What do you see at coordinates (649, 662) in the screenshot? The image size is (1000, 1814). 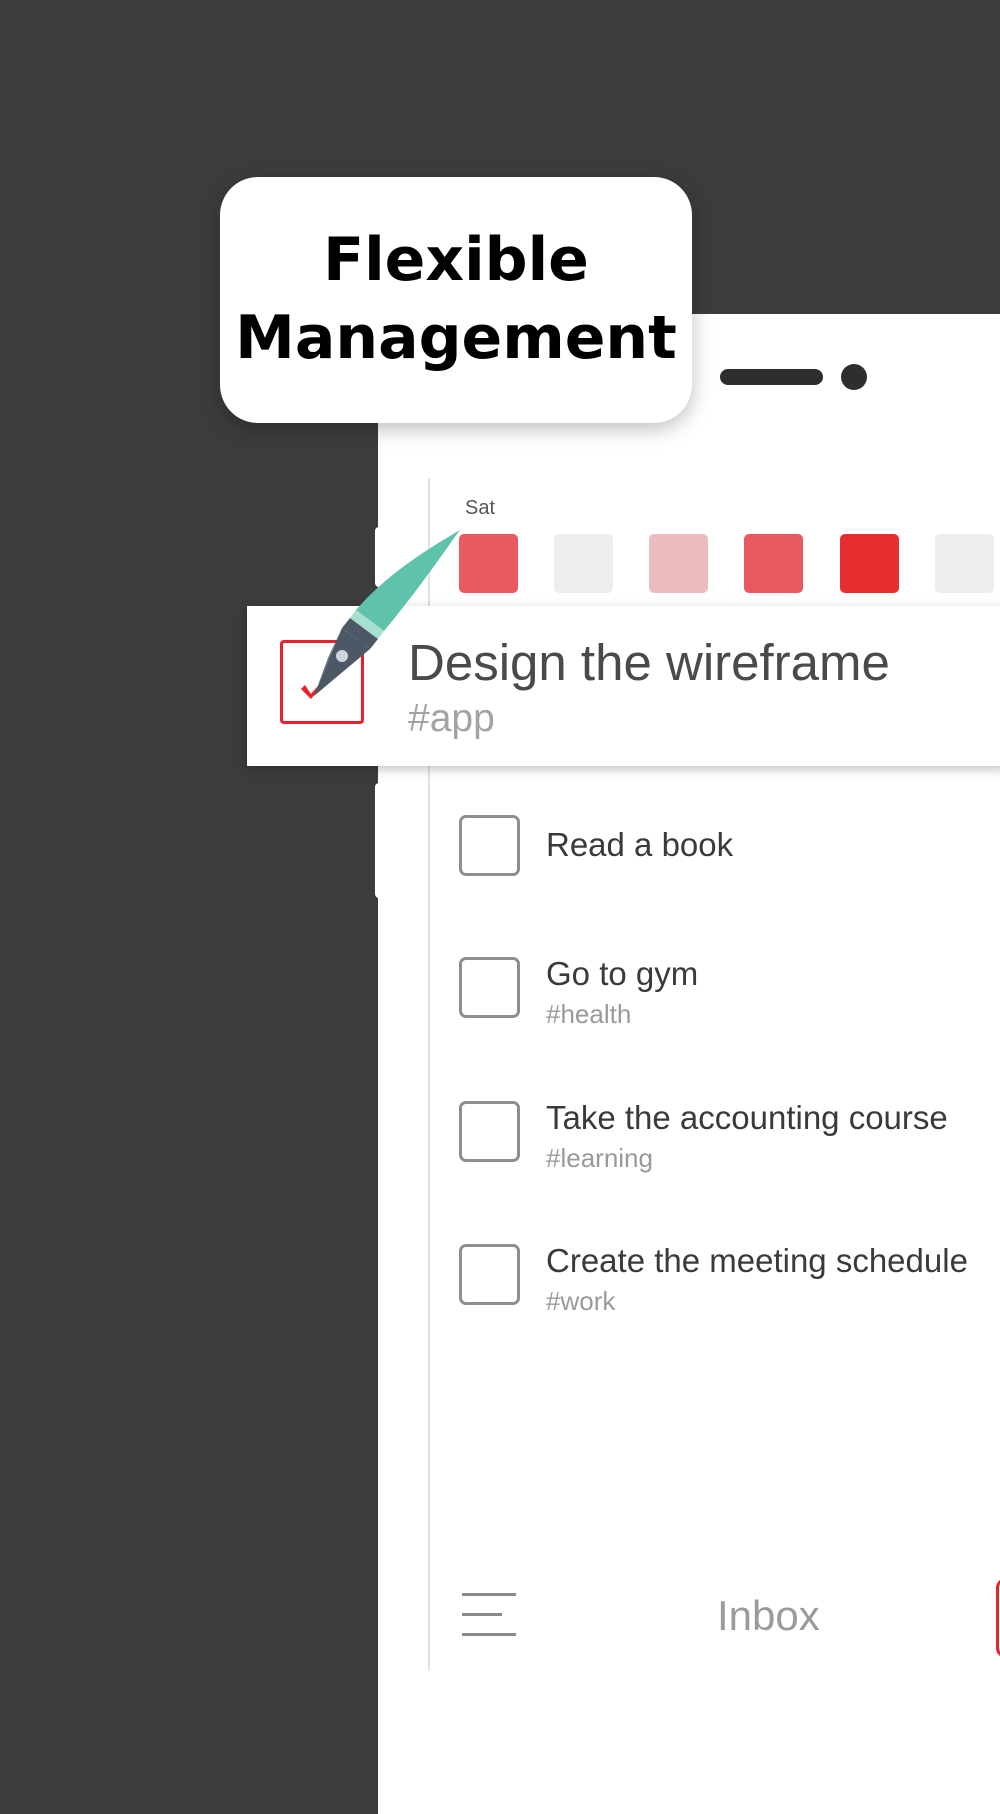 I see `featured-task-title: Design the wireframe` at bounding box center [649, 662].